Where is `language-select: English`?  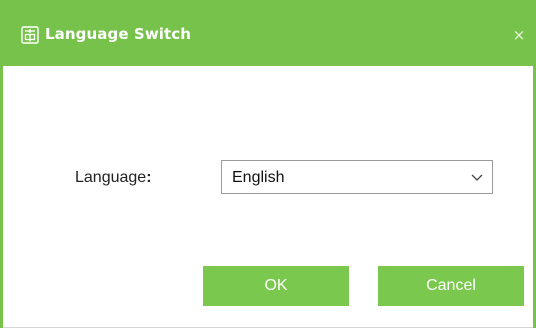
language-select: English is located at coordinates (357, 177).